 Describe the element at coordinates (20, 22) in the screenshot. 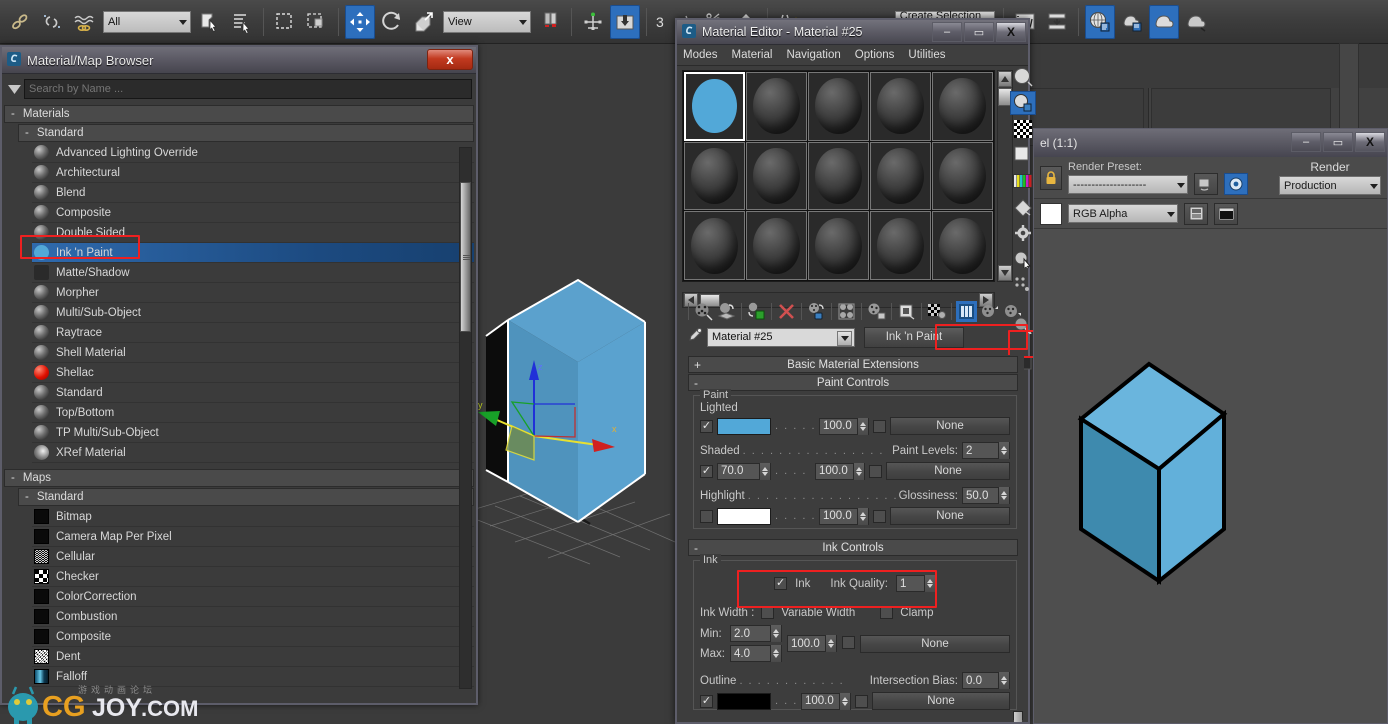

I see `select-and-link-icon` at that location.